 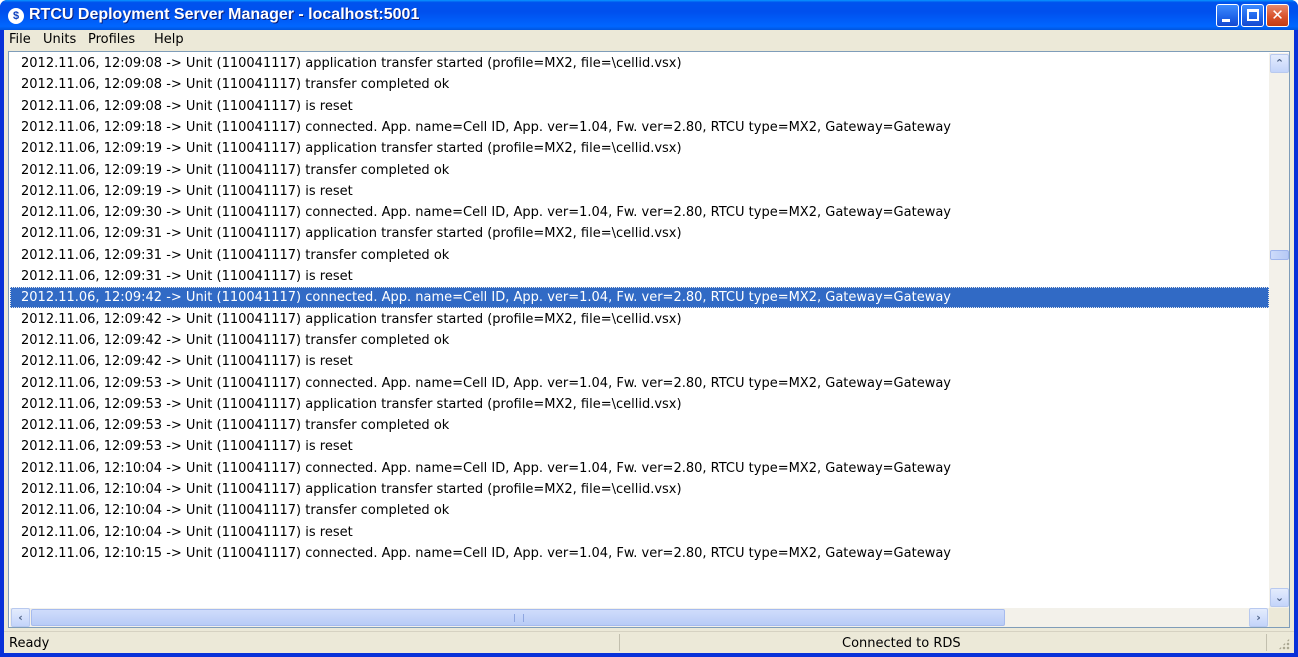 What do you see at coordinates (169, 39) in the screenshot?
I see `menu-help: Help` at bounding box center [169, 39].